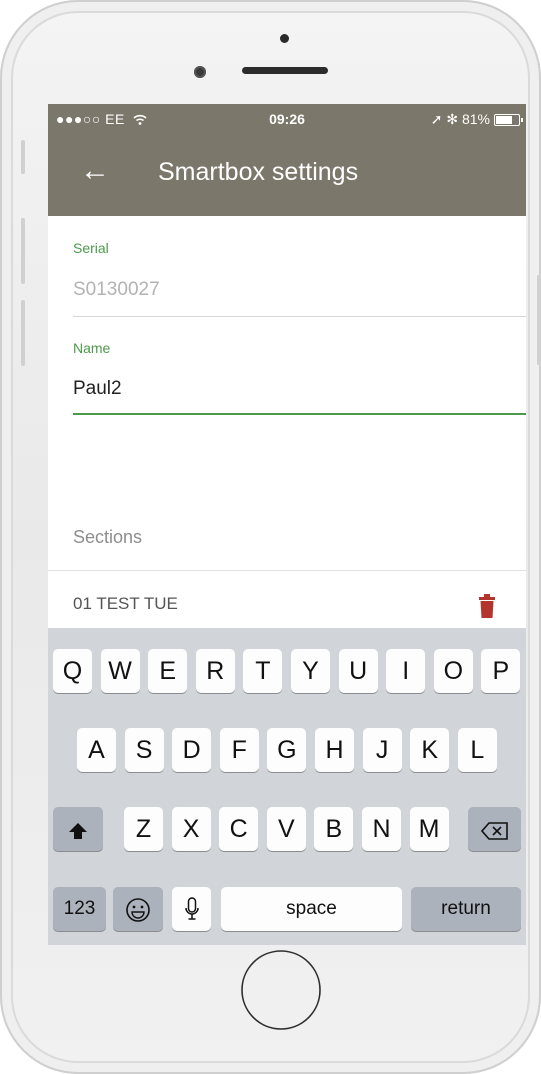  Describe the element at coordinates (539, 320) in the screenshot. I see `power-button` at that location.